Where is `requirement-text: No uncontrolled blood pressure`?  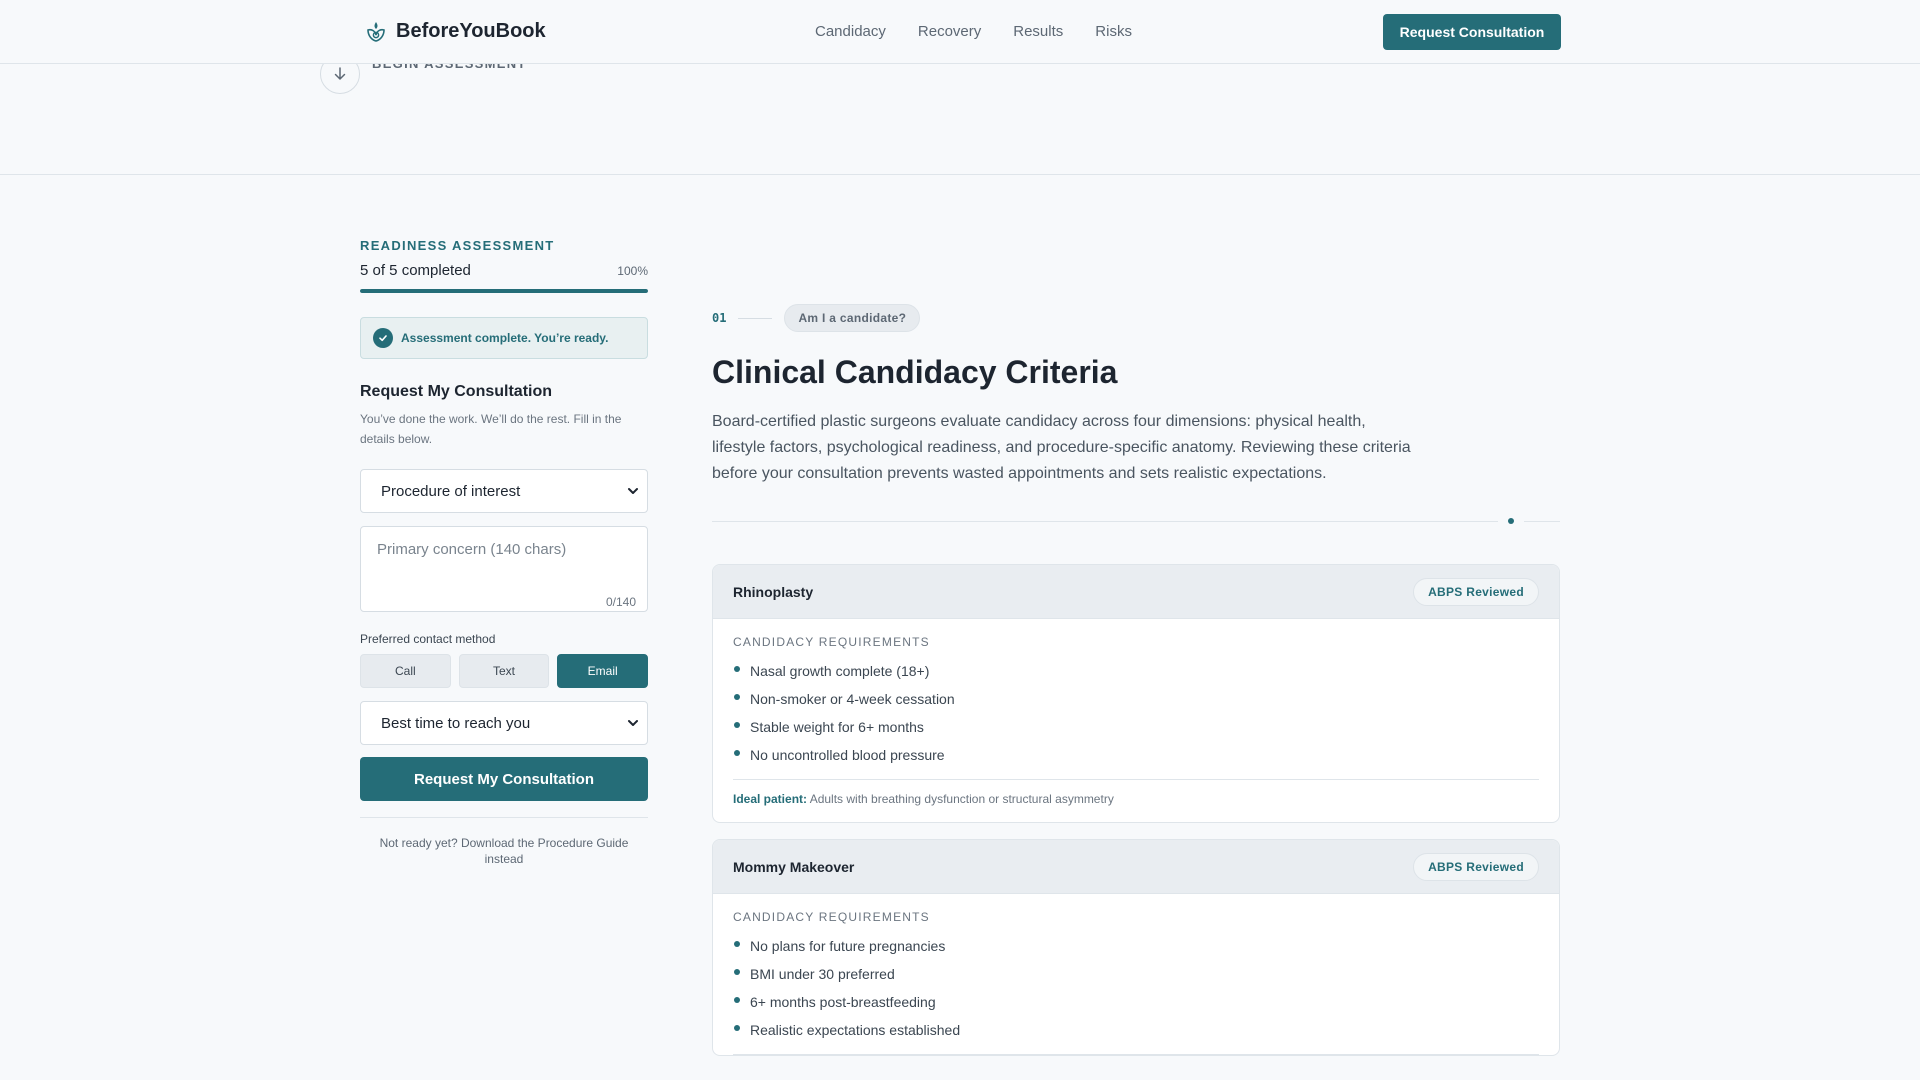 requirement-text: No uncontrolled blood pressure is located at coordinates (847, 755).